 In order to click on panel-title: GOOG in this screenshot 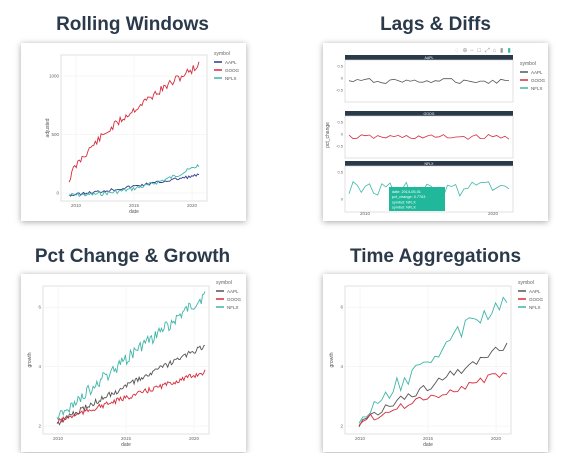, I will do `click(429, 114)`.